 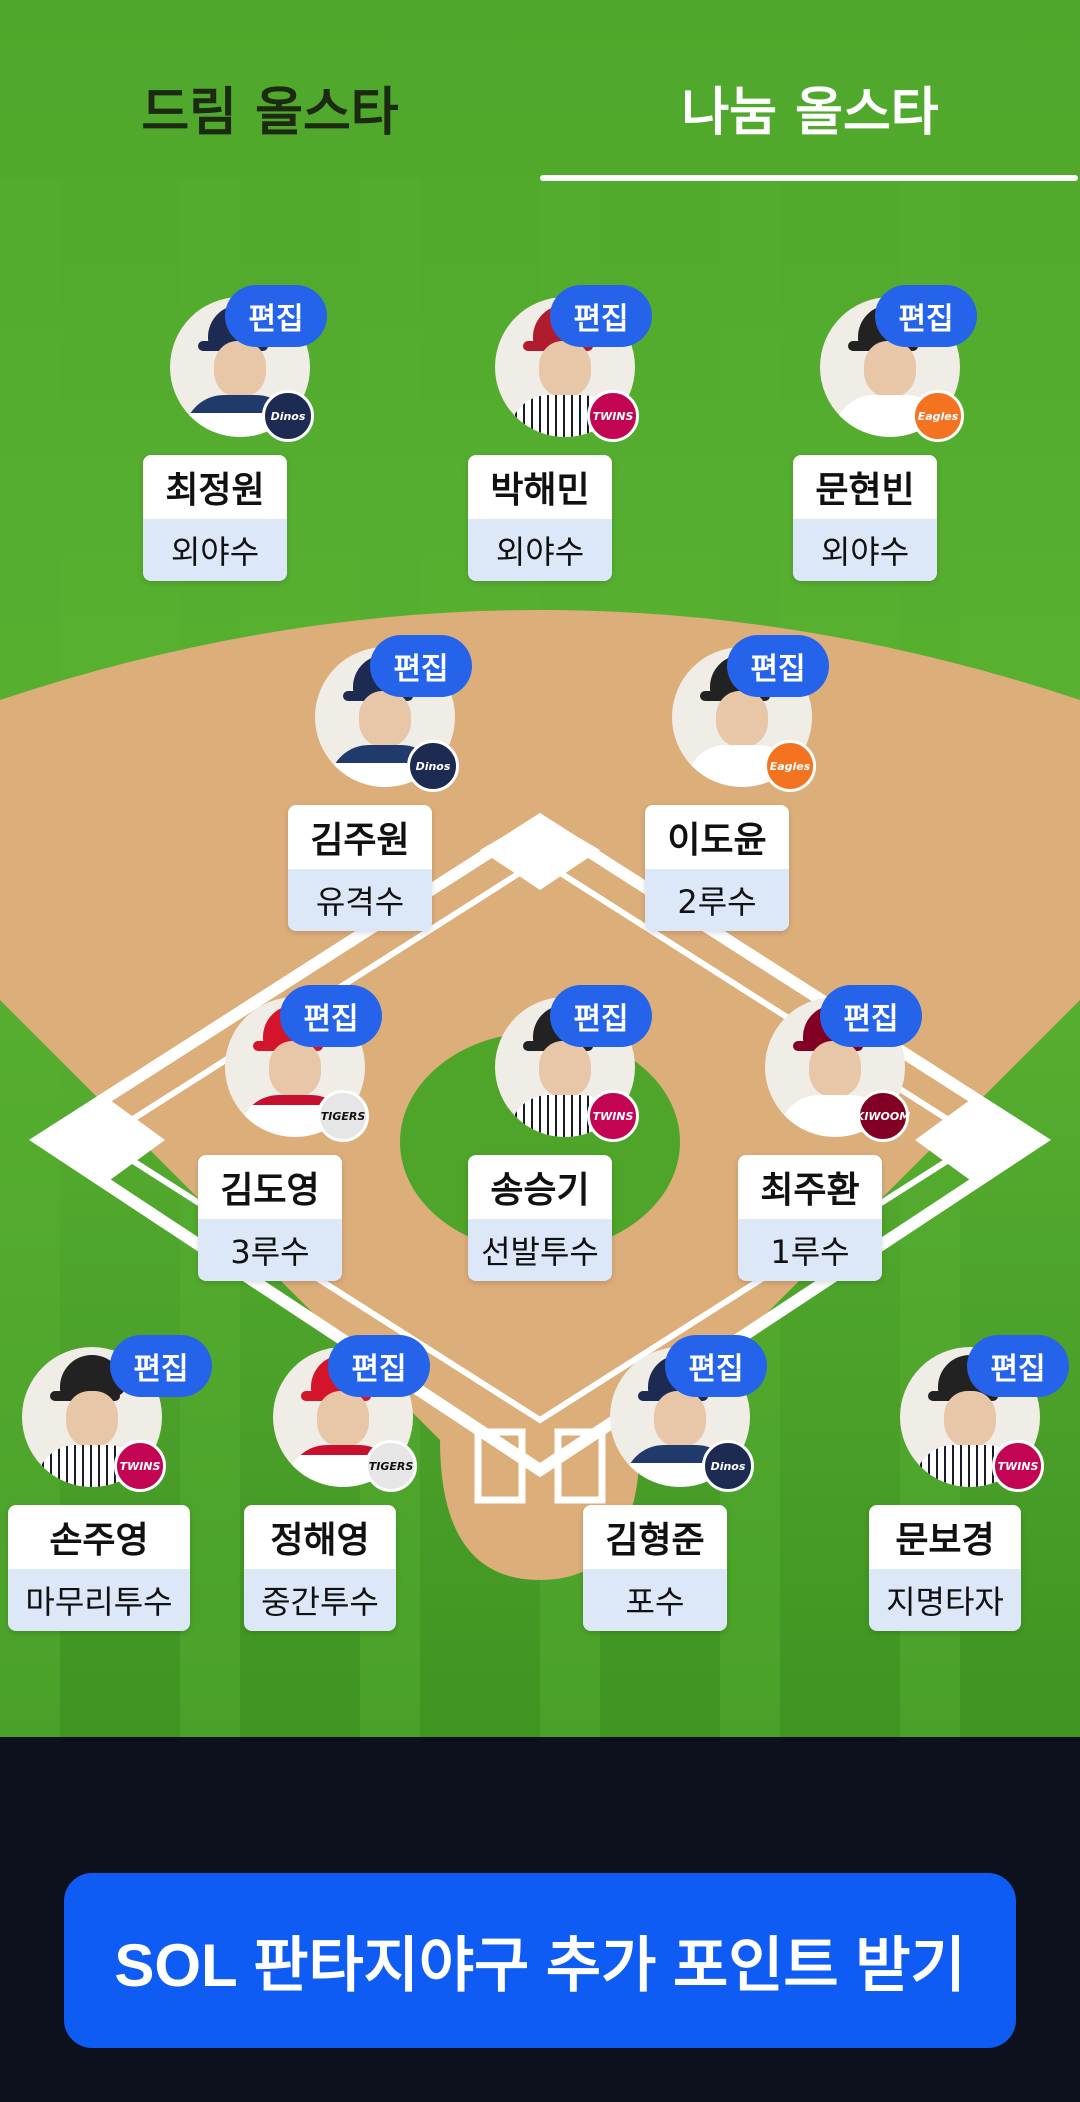 What do you see at coordinates (551, 1135) in the screenshot?
I see `player-slot-starting-pitcher: TWINS 편집 송승기 선발투수` at bounding box center [551, 1135].